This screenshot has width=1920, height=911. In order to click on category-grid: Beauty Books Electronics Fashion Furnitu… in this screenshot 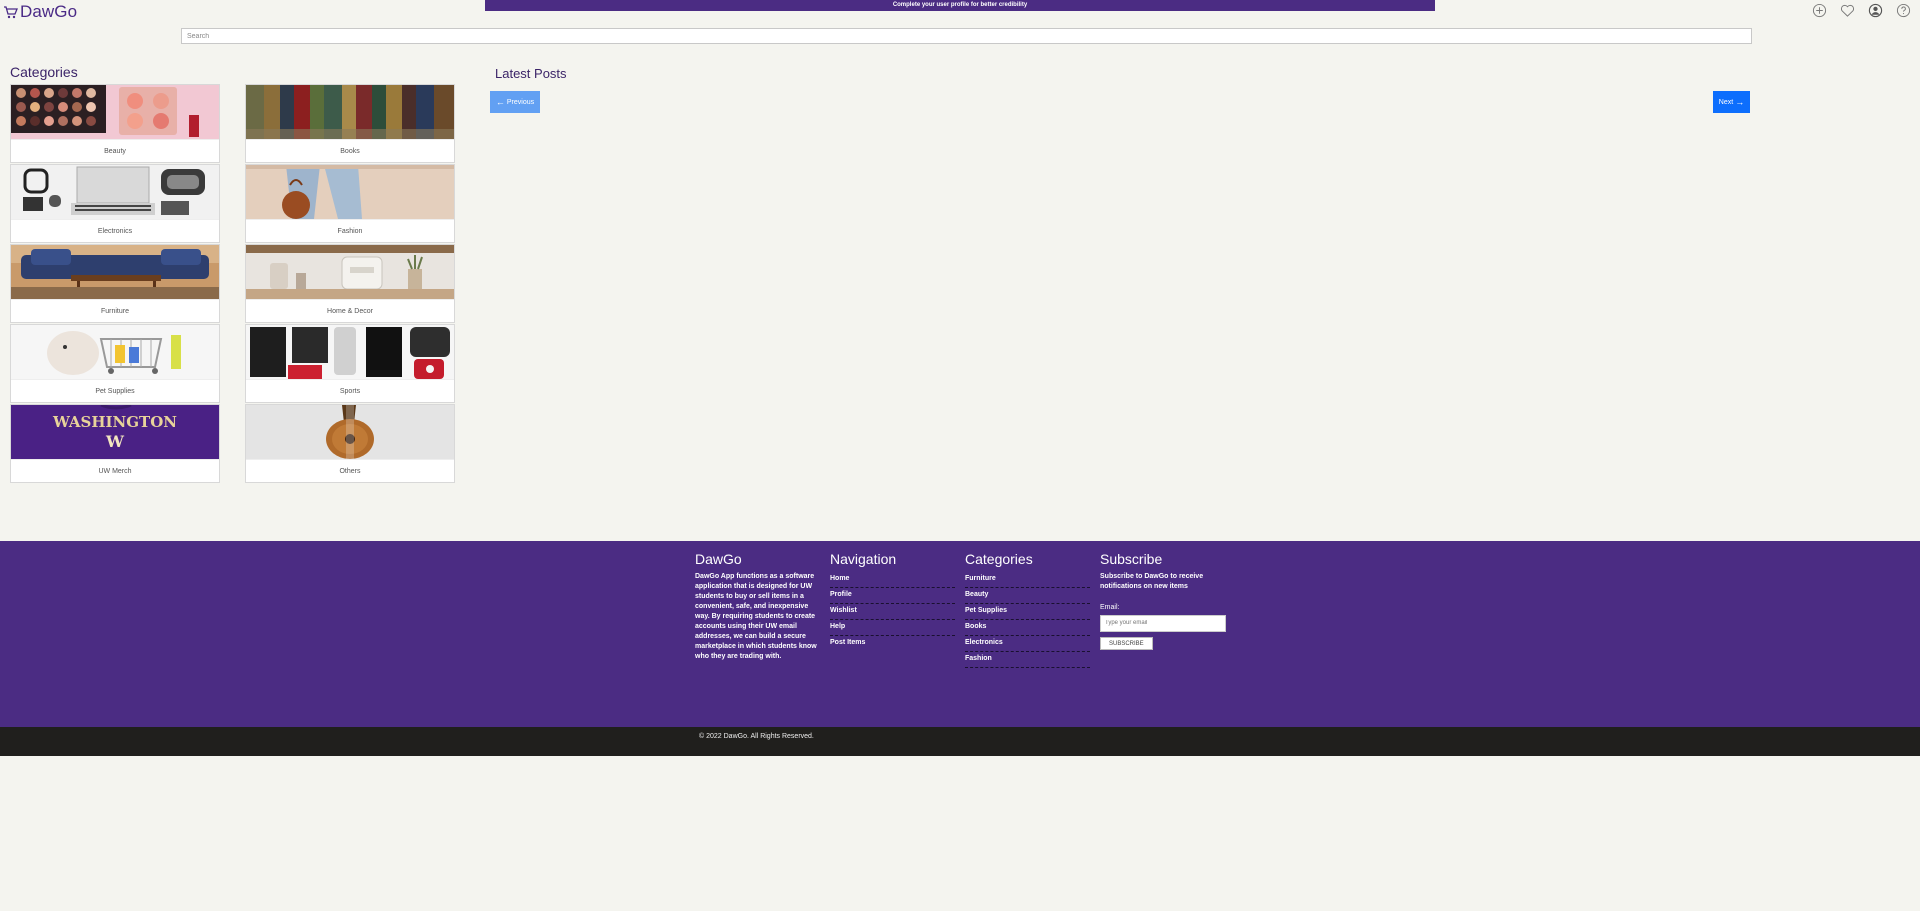, I will do `click(232, 283)`.